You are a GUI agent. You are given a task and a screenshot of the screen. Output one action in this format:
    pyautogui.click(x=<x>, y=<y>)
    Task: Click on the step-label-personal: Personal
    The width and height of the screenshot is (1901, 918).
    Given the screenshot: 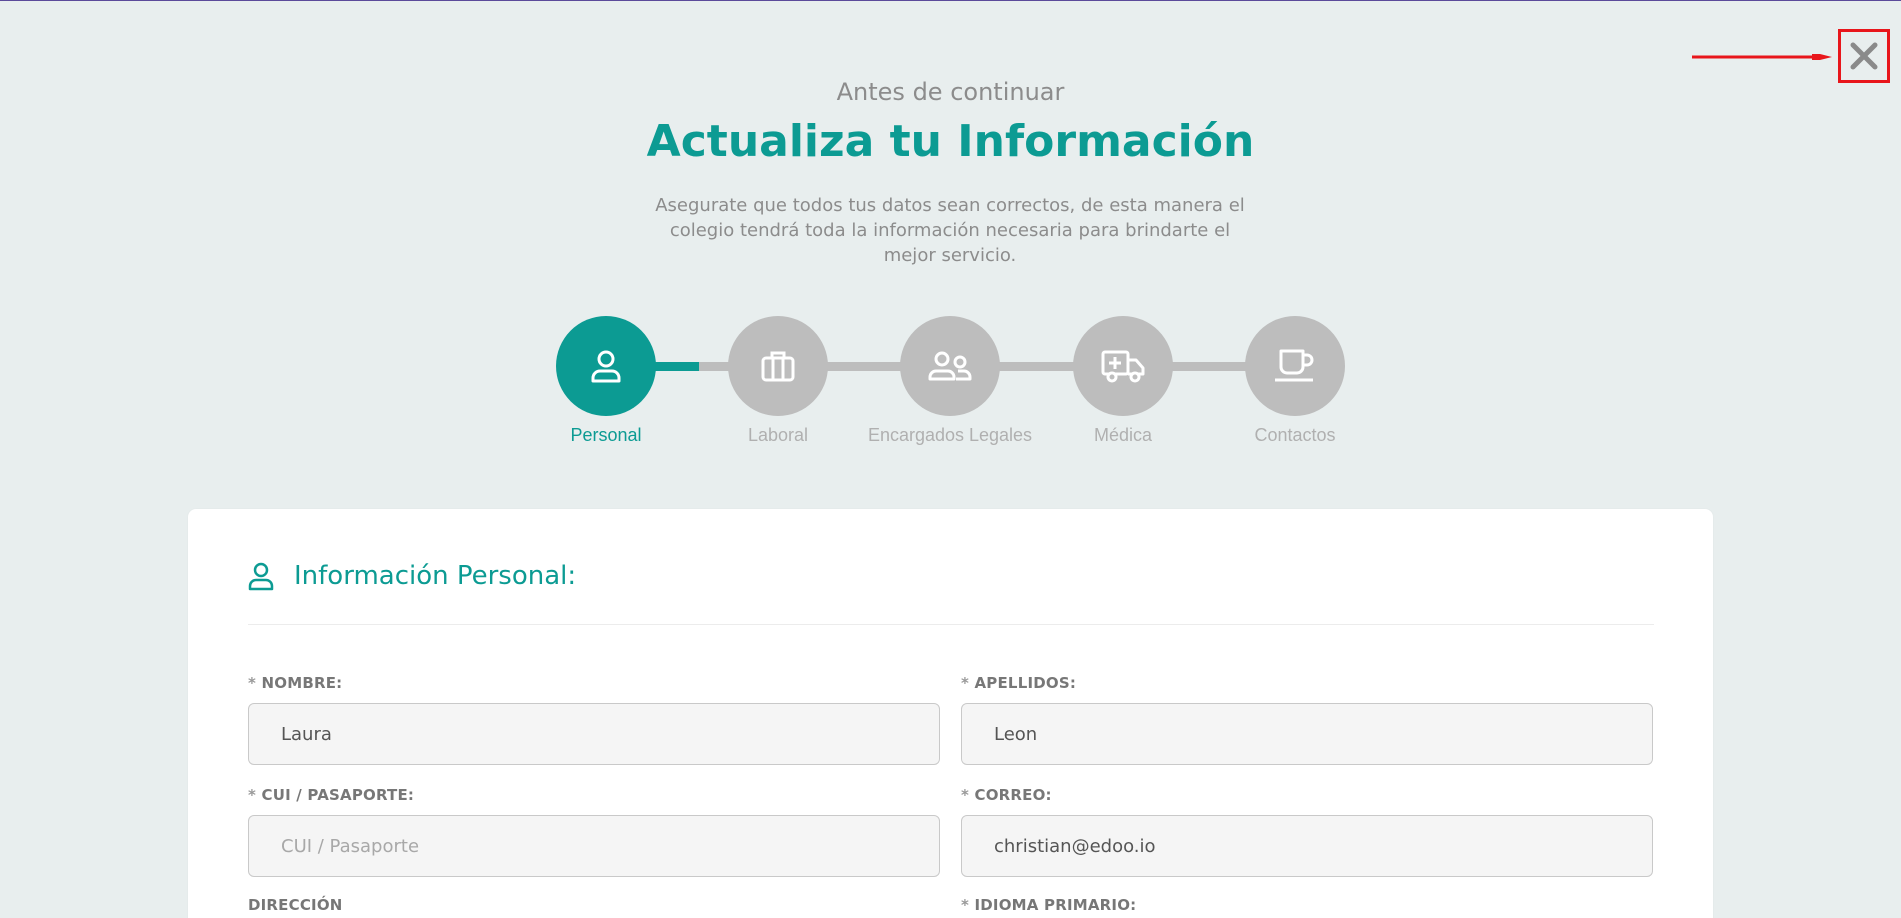 What is the action you would take?
    pyautogui.click(x=606, y=435)
    